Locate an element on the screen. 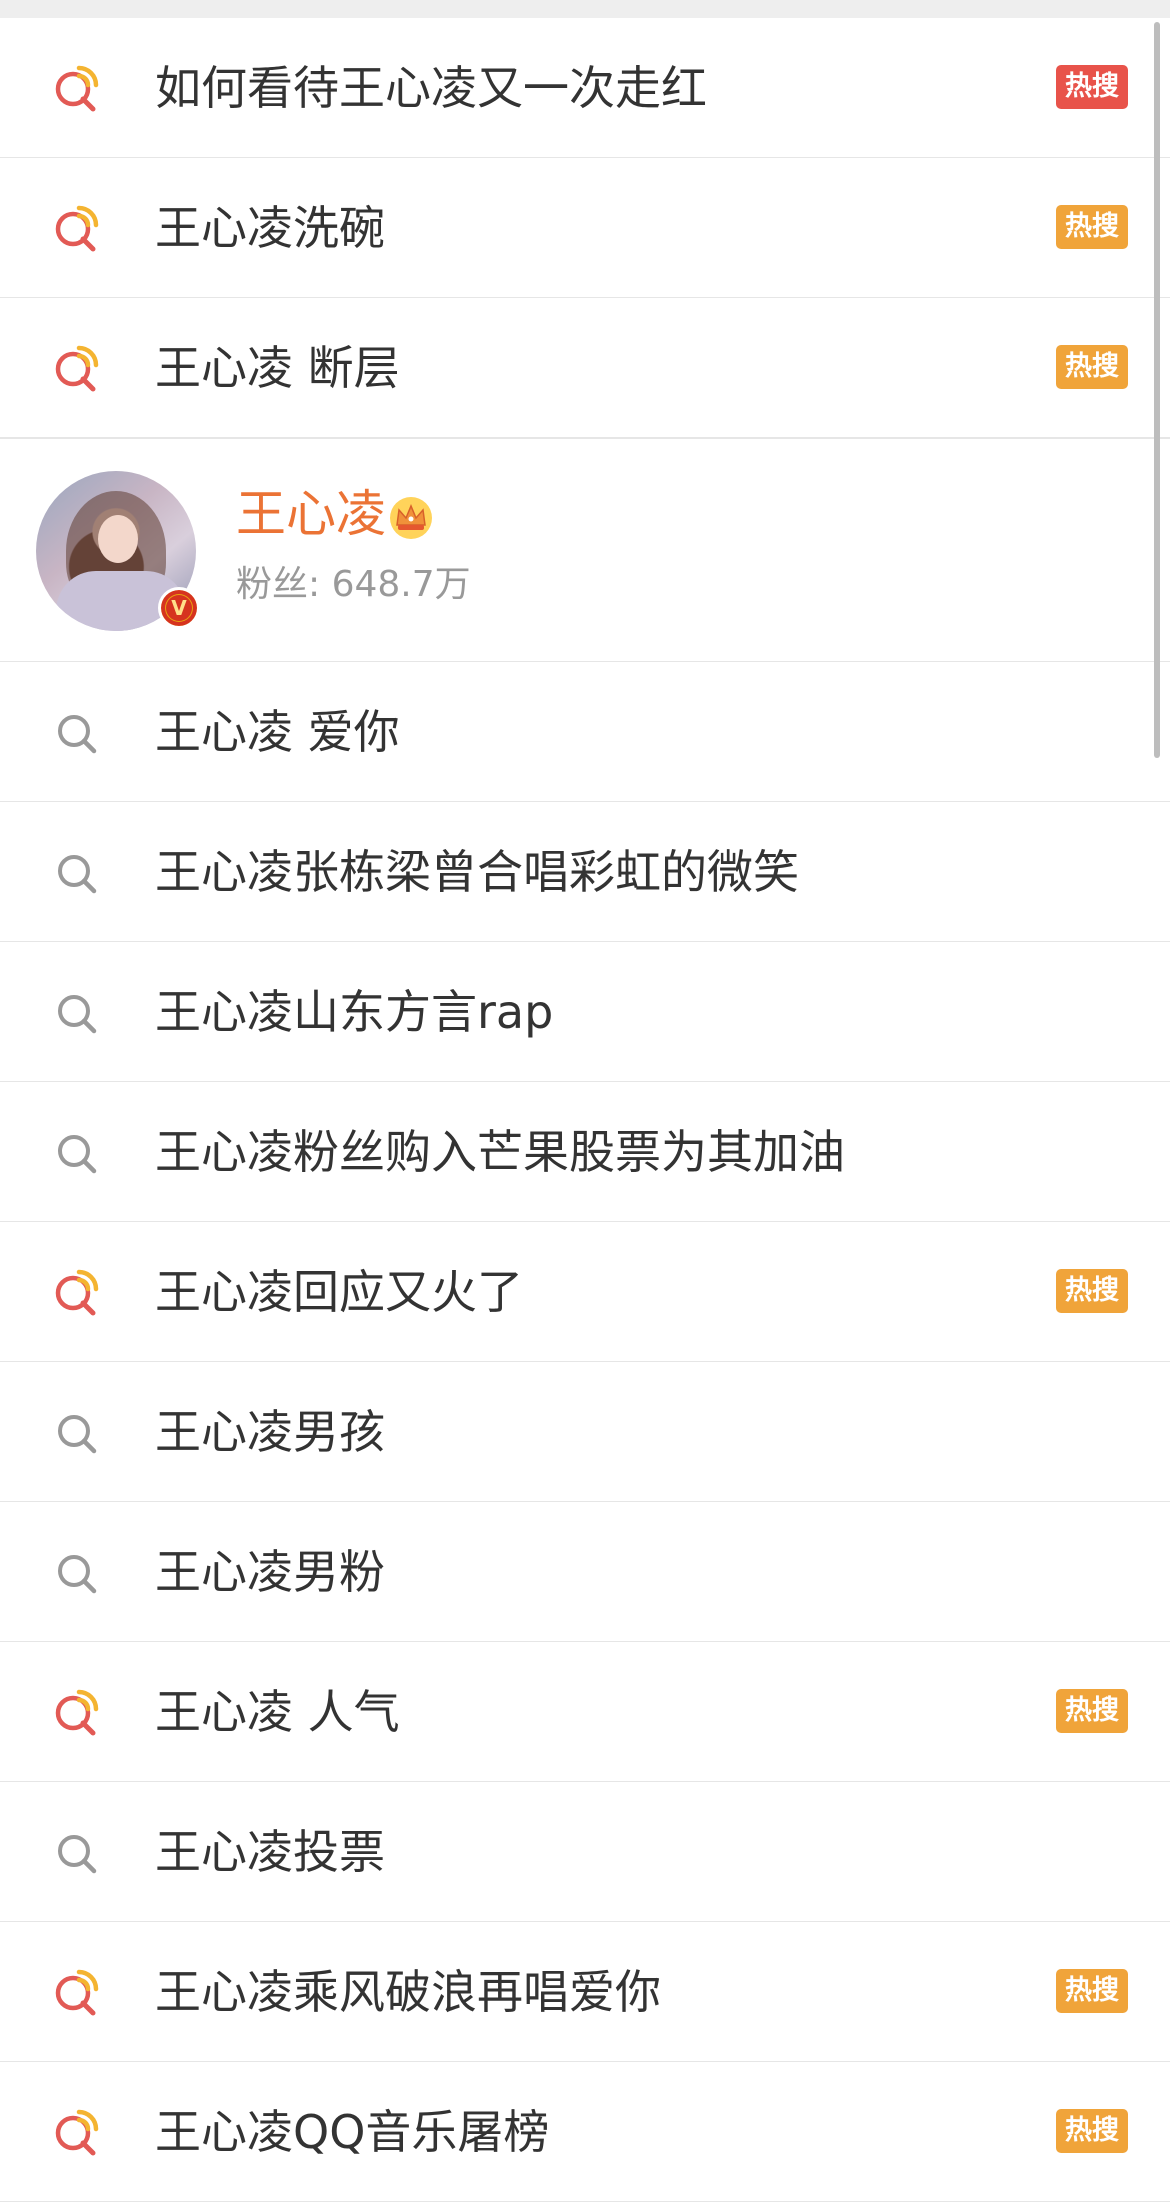 This screenshot has height=2202, width=1170. suggestion-text: 王心凌男粉 is located at coordinates (270, 1572).